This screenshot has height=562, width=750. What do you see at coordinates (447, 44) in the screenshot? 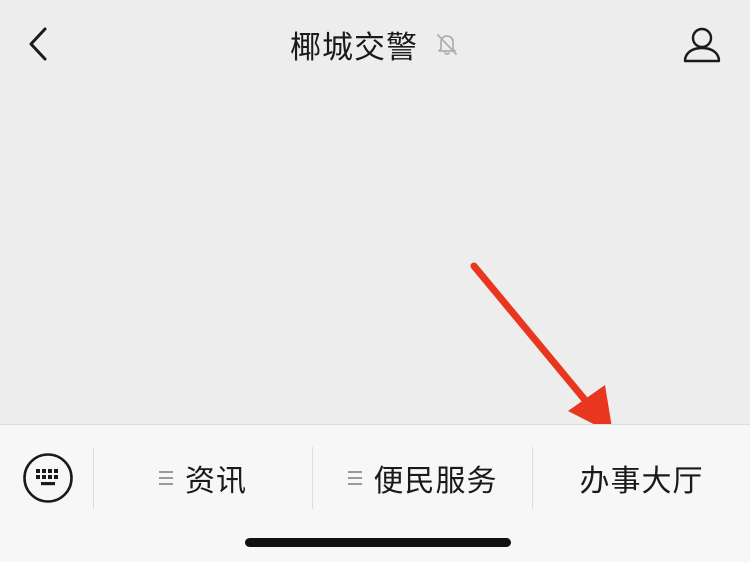
I see `bell-off-icon` at bounding box center [447, 44].